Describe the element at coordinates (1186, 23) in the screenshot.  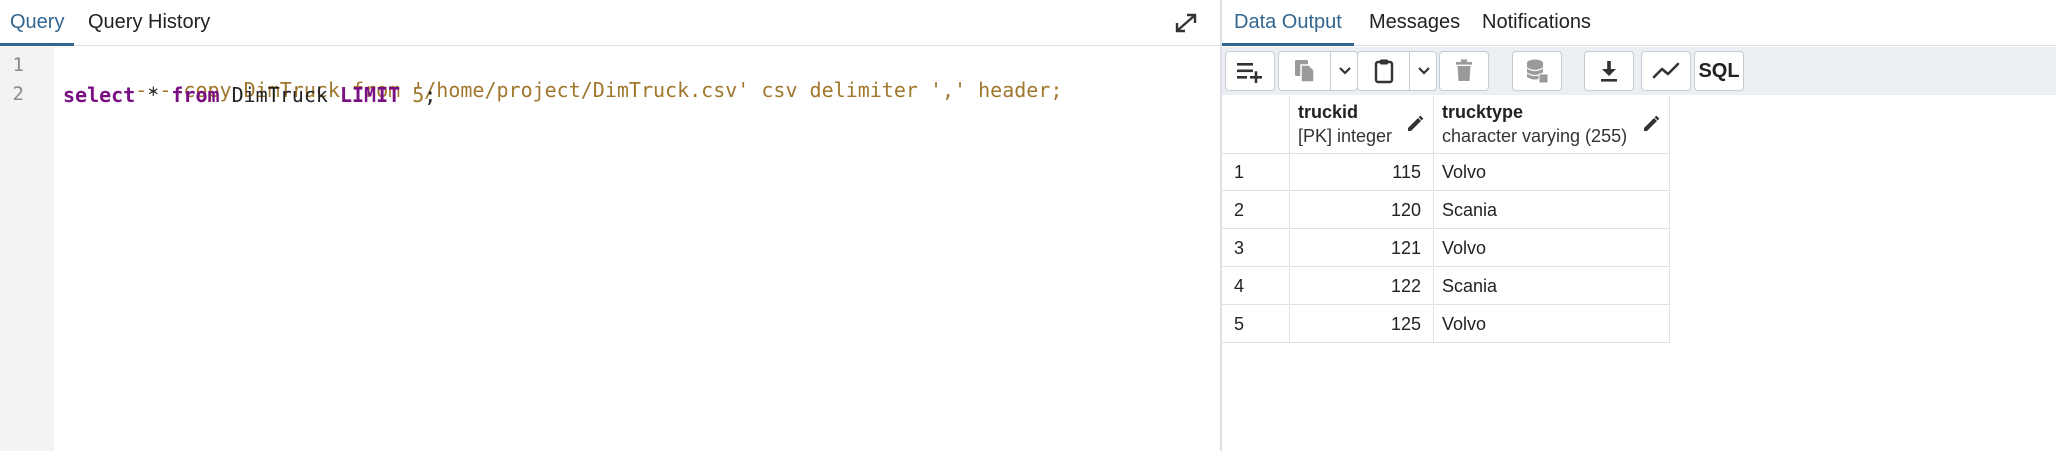
I see `expand-icon` at that location.